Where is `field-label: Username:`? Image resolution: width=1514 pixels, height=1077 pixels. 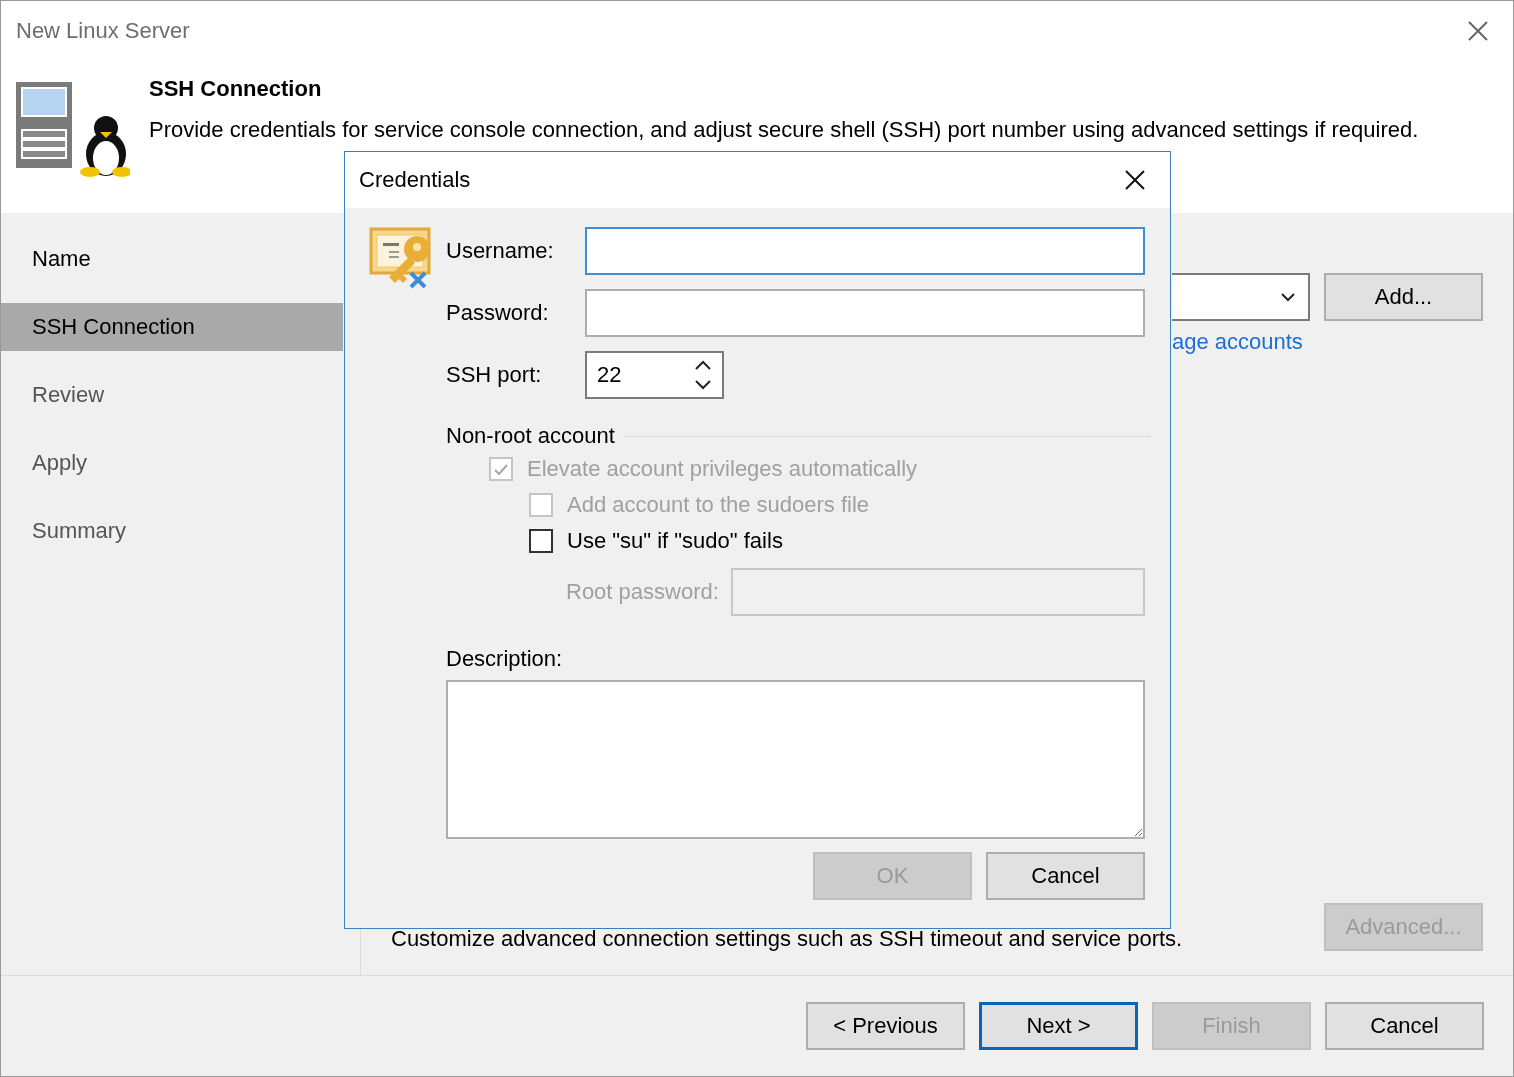 field-label: Username: is located at coordinates (500, 251).